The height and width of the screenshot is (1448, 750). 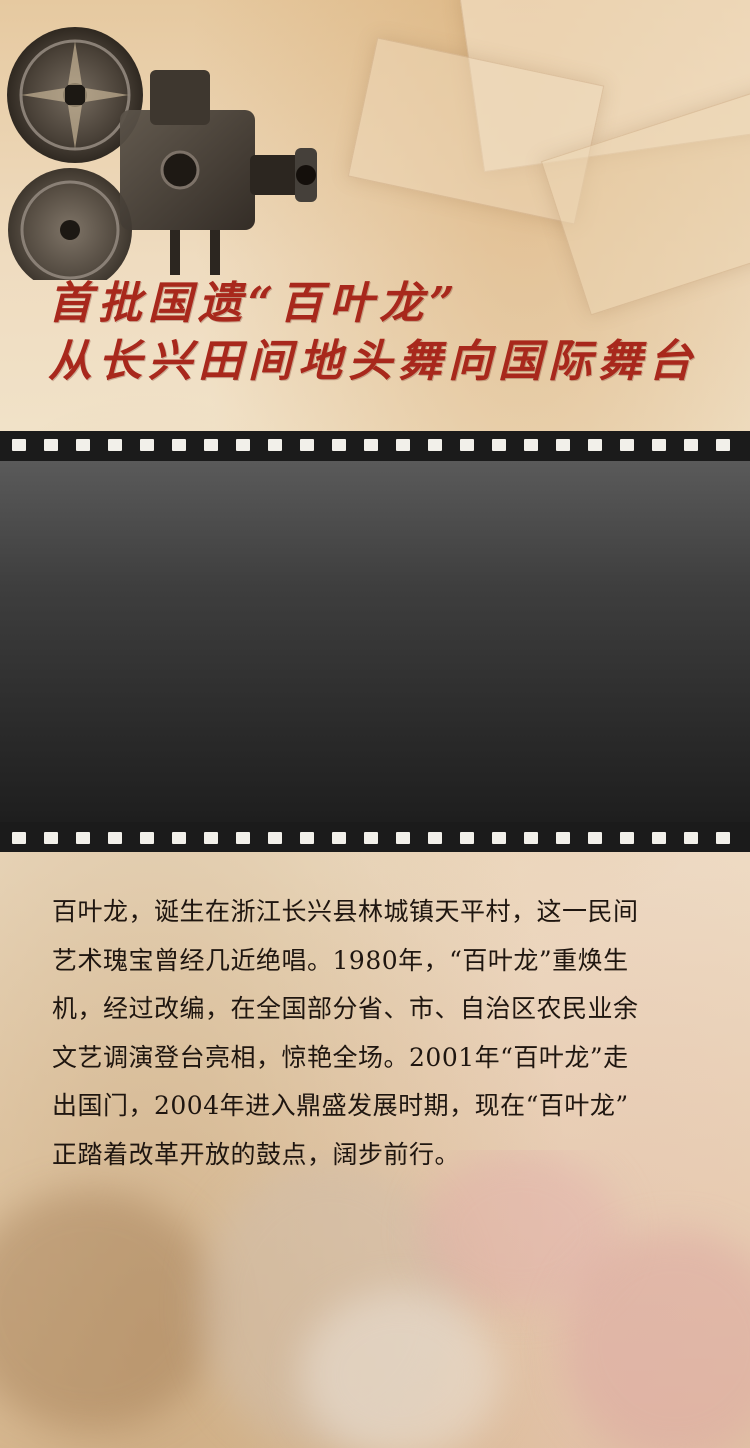 What do you see at coordinates (340, 1105) in the screenshot?
I see `article-line: 出国门，2004年进入鼎盛发展时期，现在“百叶龙”` at bounding box center [340, 1105].